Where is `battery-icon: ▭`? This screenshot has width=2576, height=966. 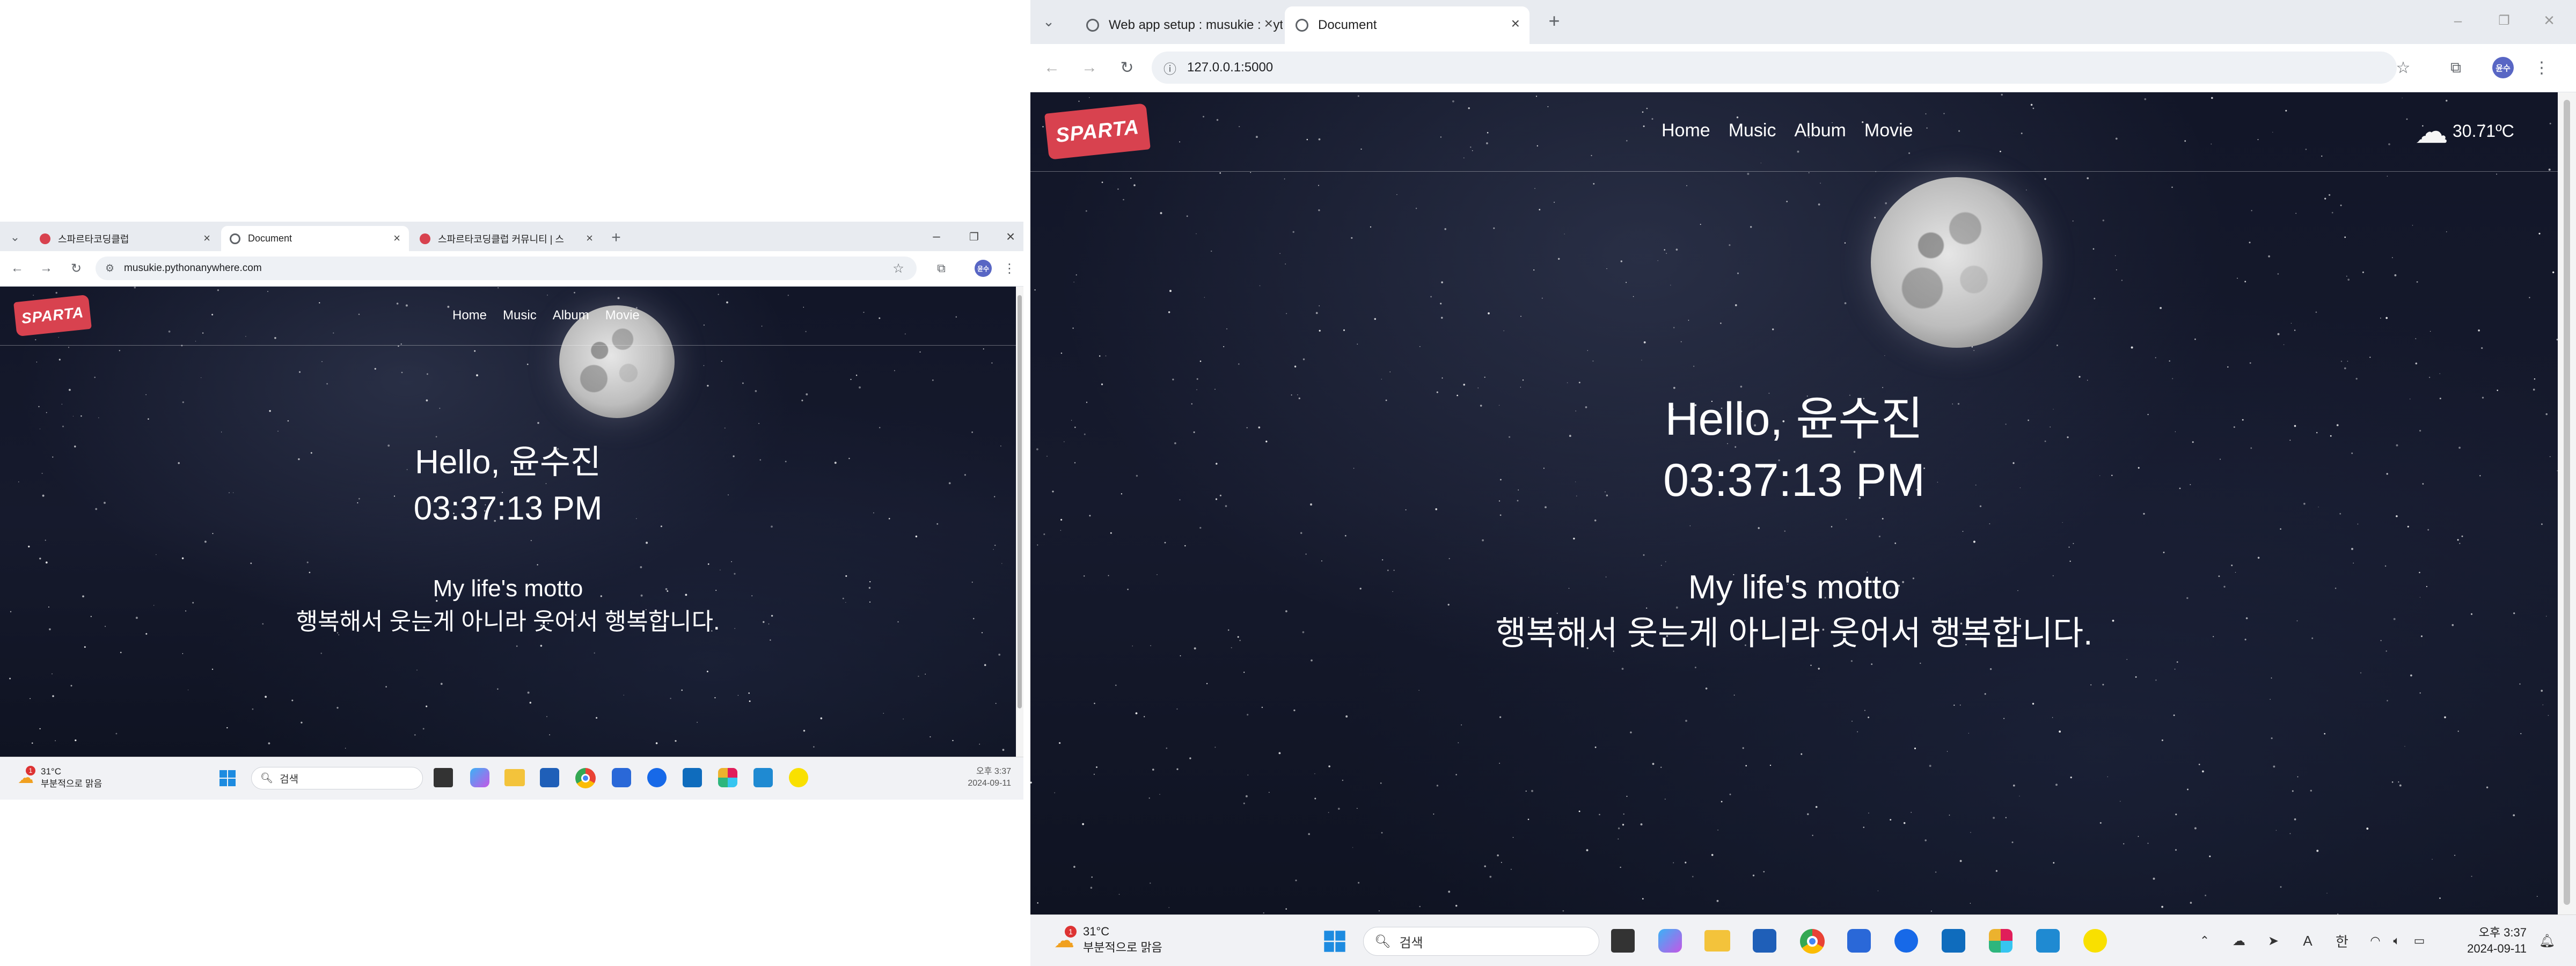 battery-icon: ▭ is located at coordinates (2419, 940).